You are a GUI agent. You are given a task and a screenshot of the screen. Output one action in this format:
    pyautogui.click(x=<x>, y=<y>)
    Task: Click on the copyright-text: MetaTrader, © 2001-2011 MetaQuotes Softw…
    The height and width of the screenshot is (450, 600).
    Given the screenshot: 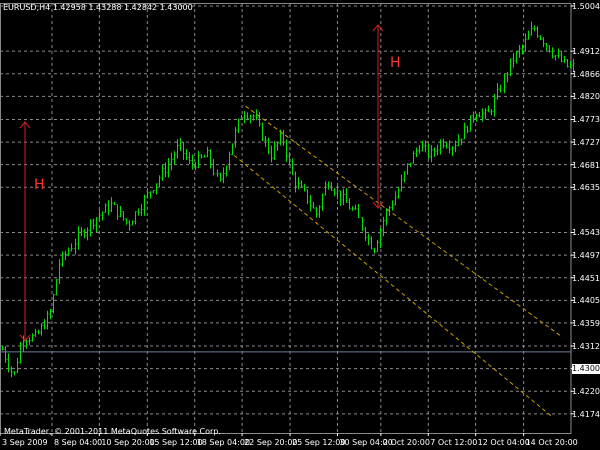 What is the action you would take?
    pyautogui.click(x=112, y=431)
    